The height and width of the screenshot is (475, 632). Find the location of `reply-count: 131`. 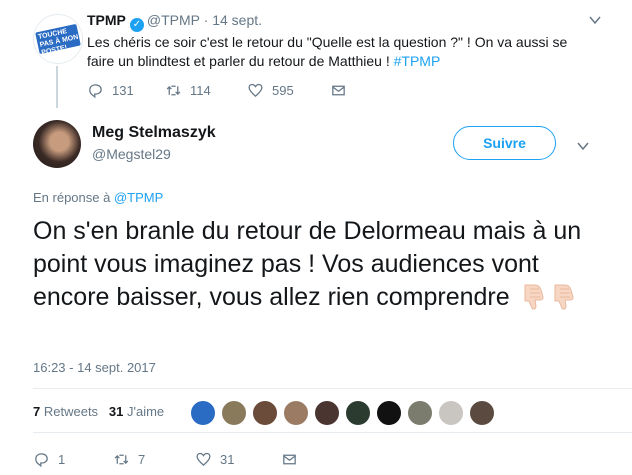

reply-count: 131 is located at coordinates (123, 90).